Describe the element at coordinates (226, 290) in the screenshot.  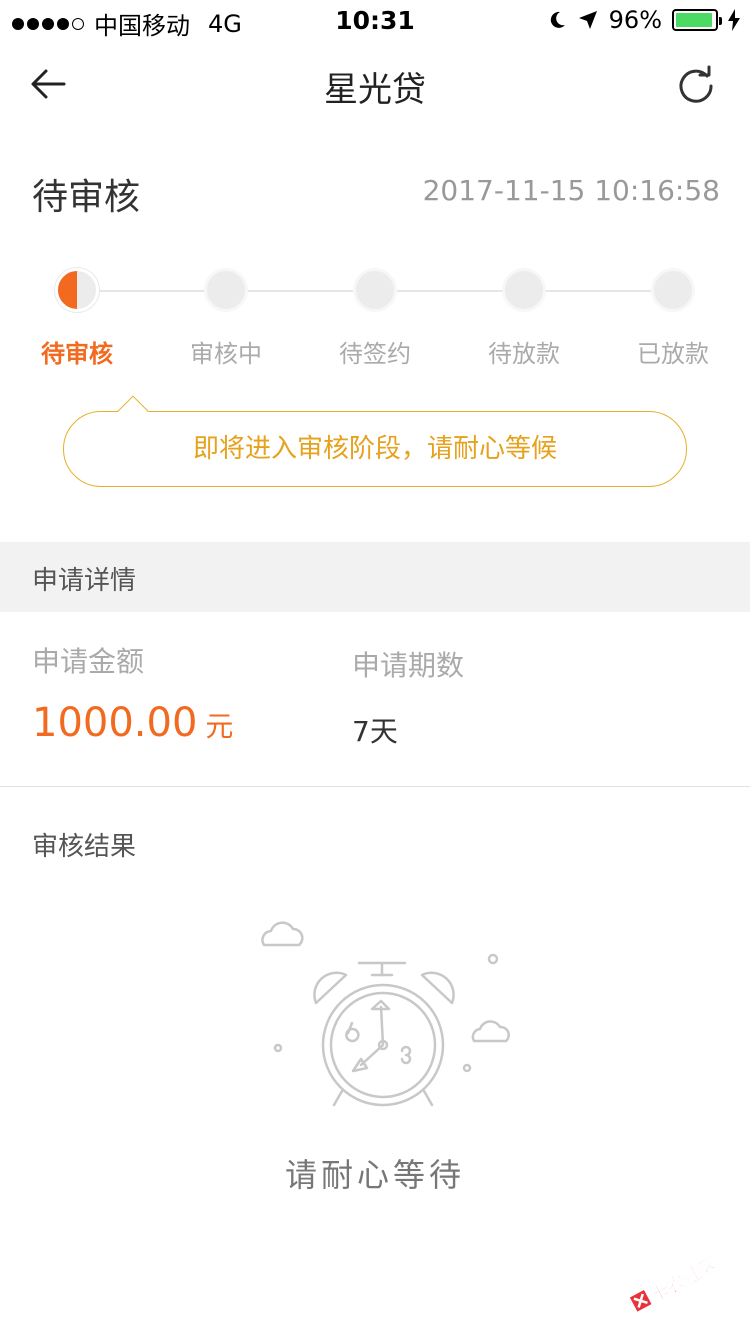
I see `step-dot-reviewing` at that location.